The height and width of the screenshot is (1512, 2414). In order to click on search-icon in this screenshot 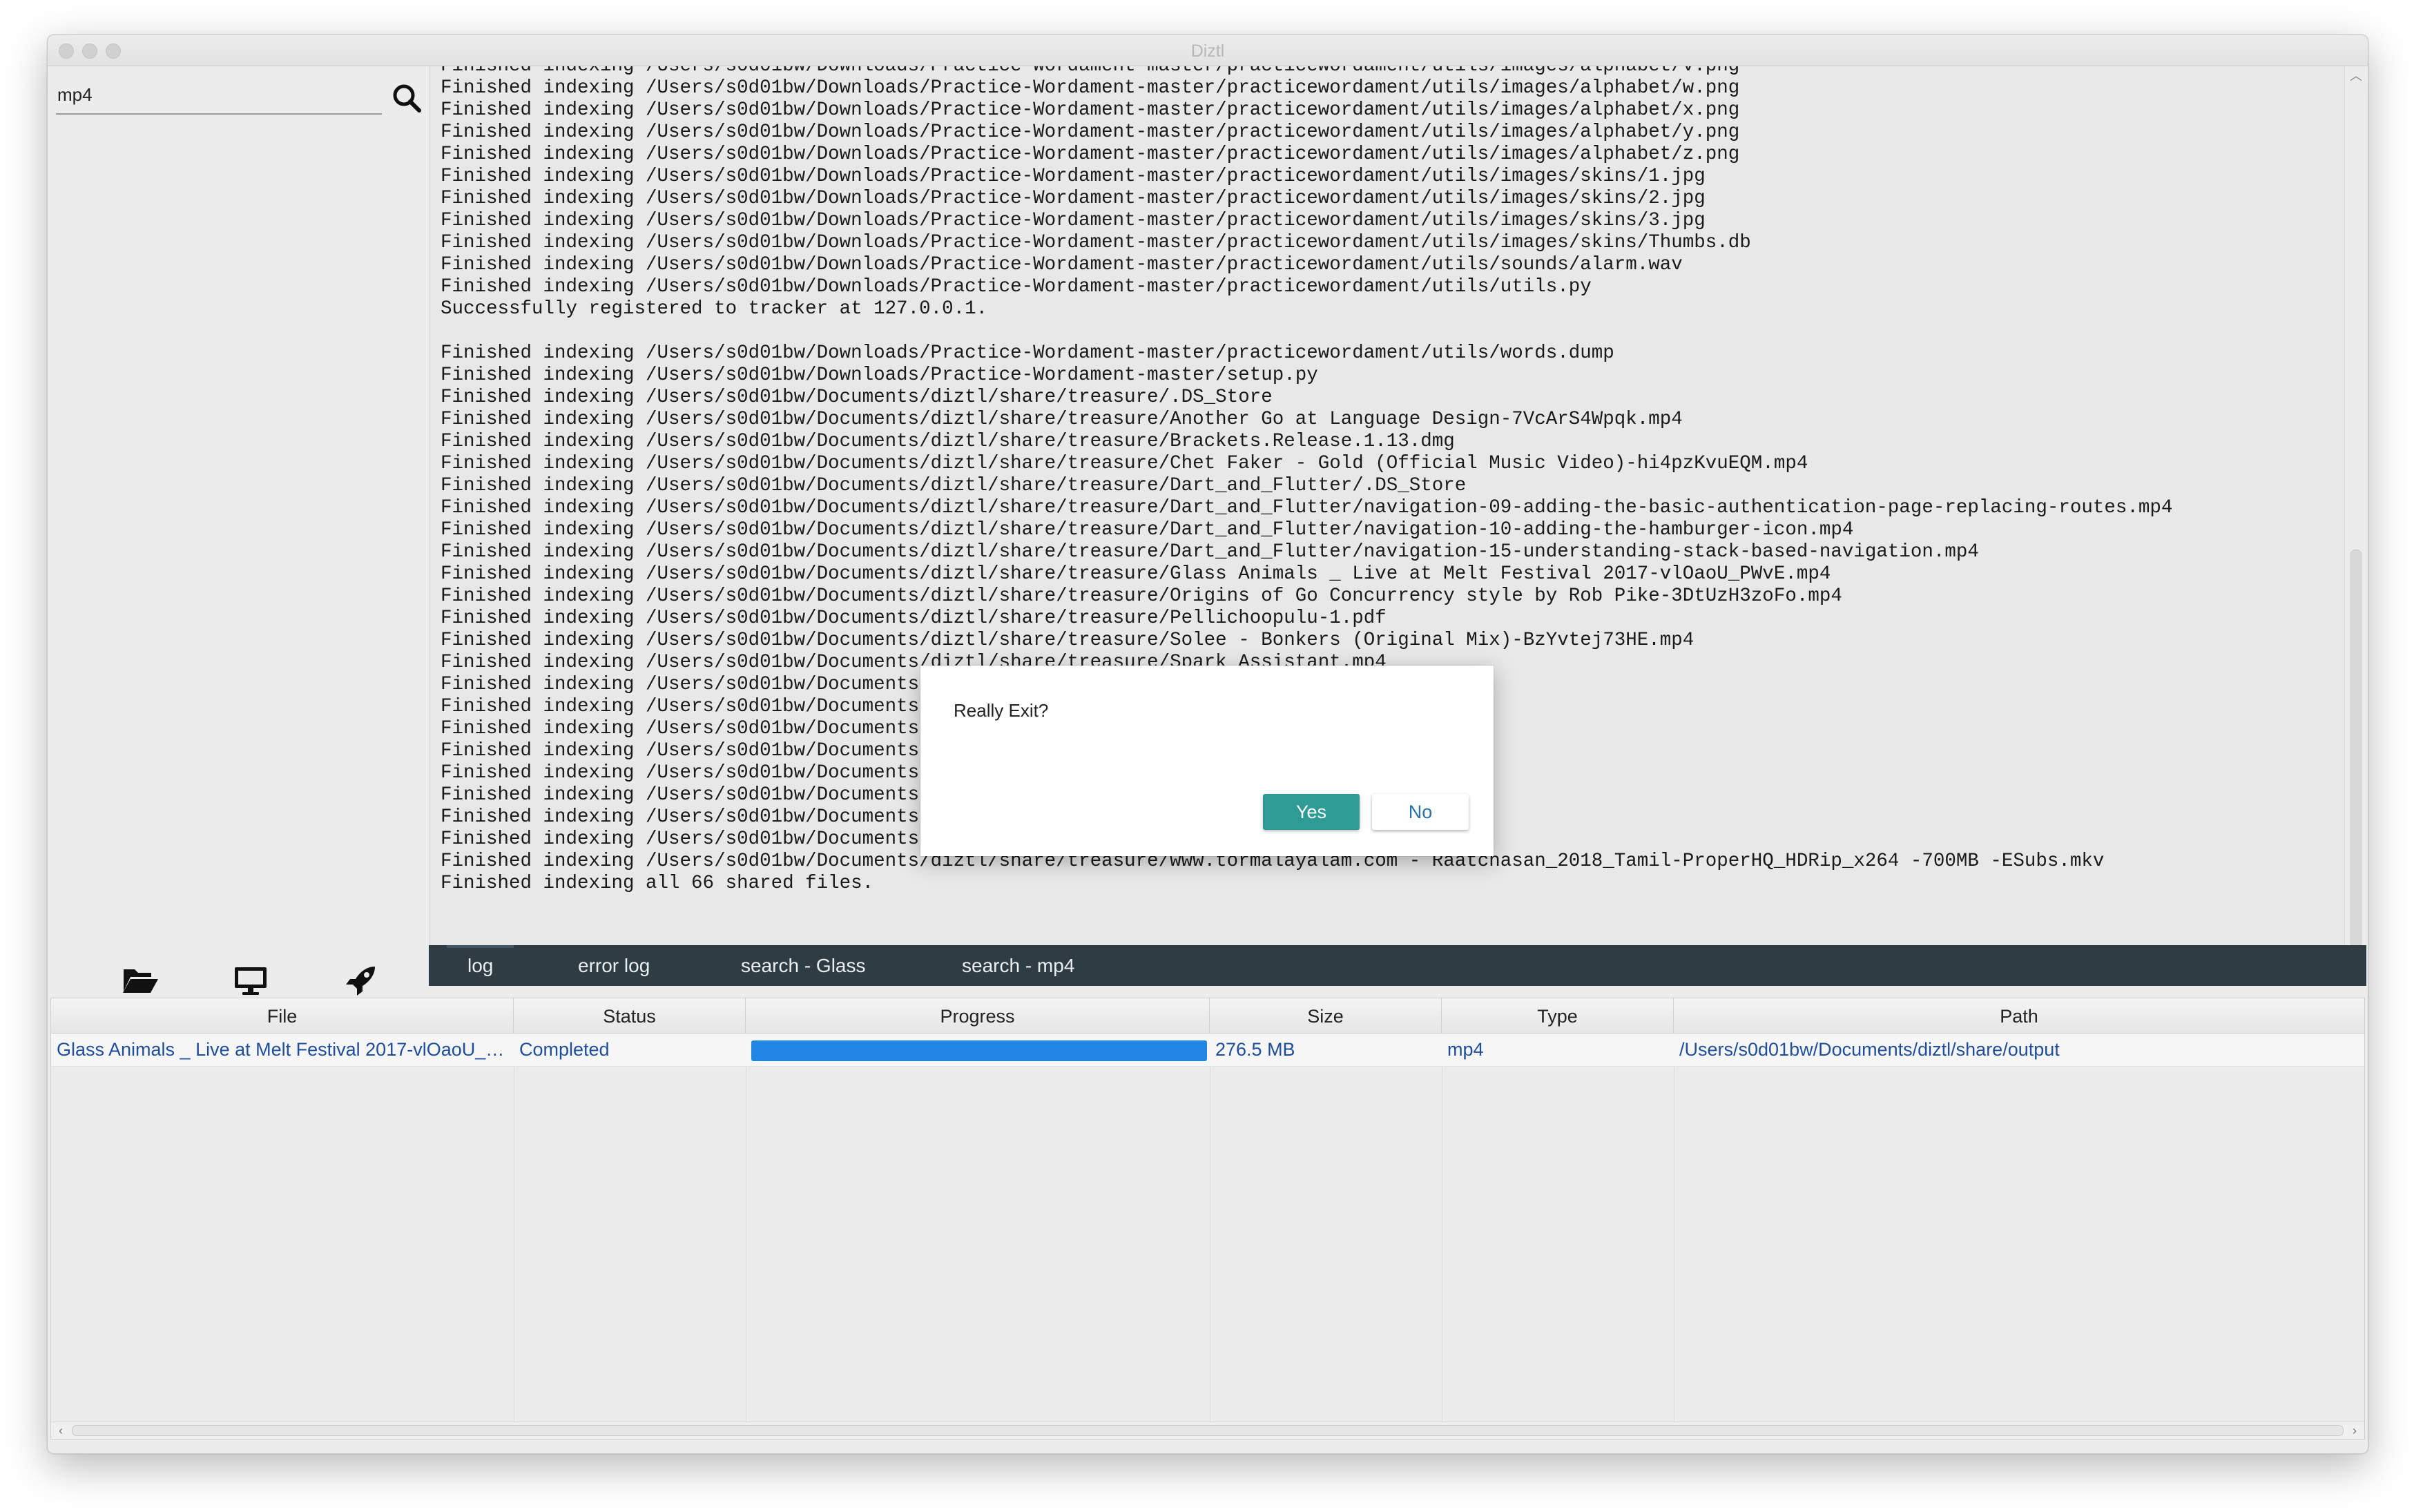, I will do `click(407, 98)`.